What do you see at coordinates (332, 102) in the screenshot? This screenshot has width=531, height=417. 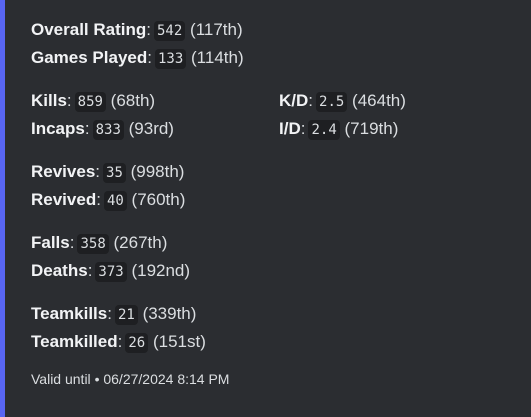 I see `stat-value: 2.5` at bounding box center [332, 102].